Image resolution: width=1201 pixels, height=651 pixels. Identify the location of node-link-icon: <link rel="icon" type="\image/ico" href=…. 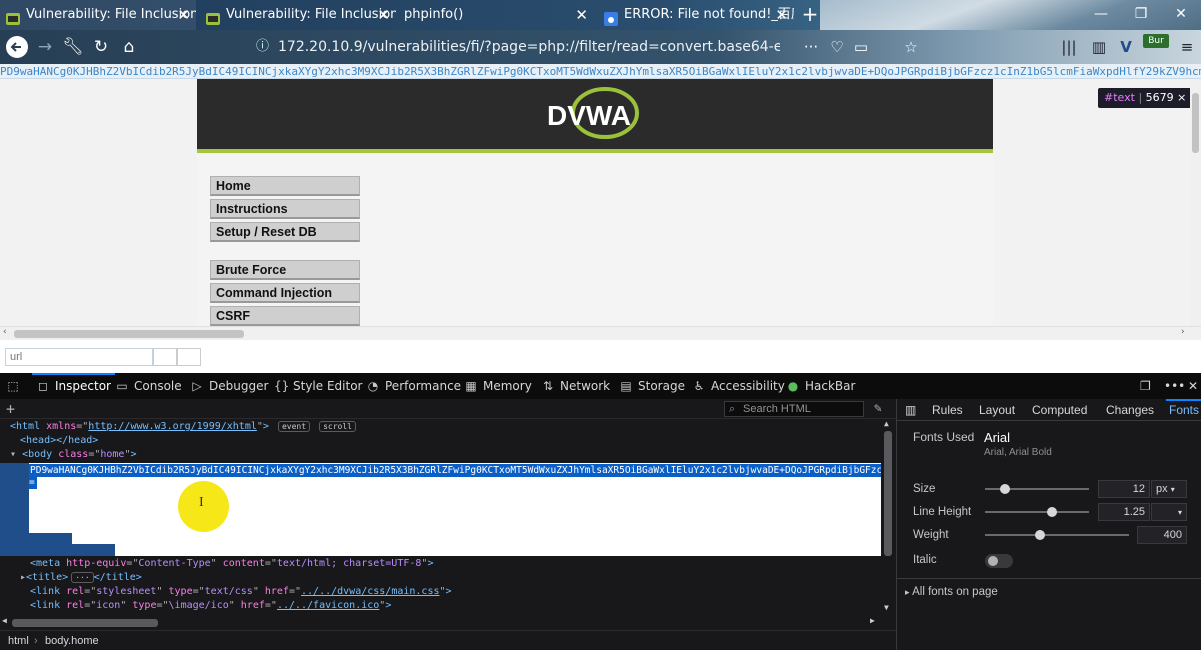
(210, 606).